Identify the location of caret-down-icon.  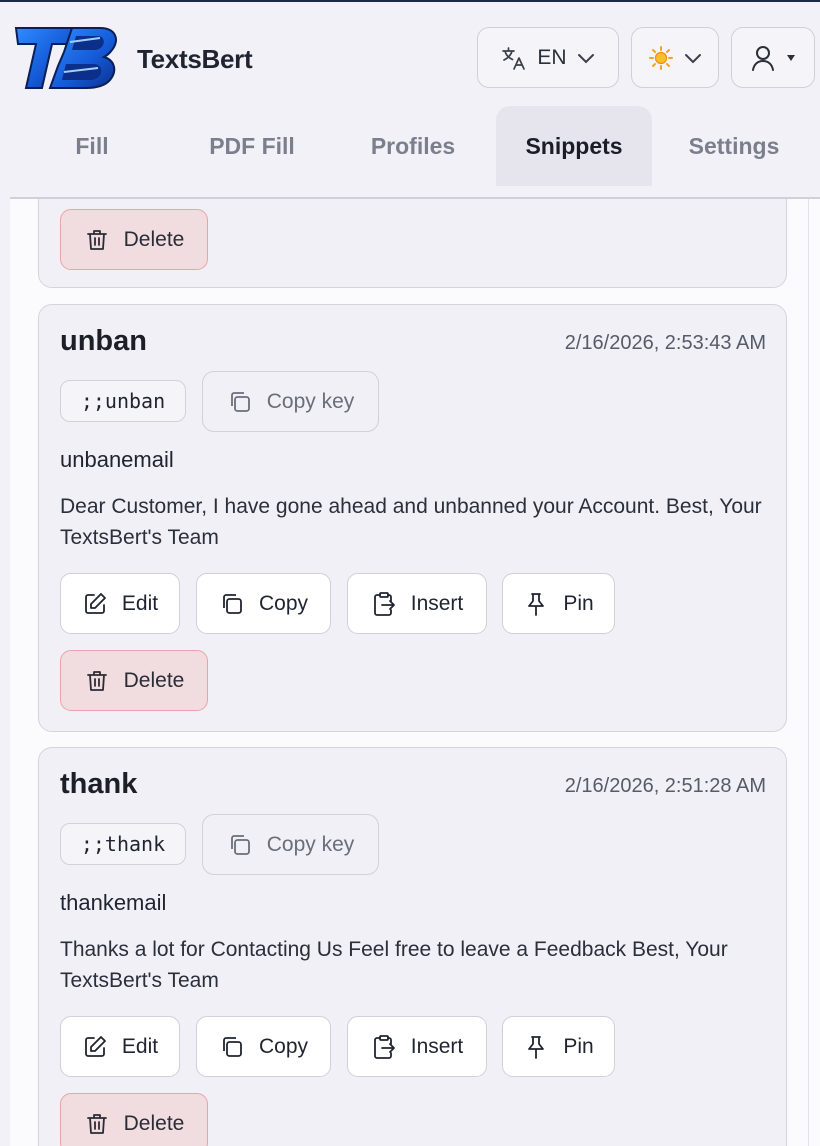
(791, 57).